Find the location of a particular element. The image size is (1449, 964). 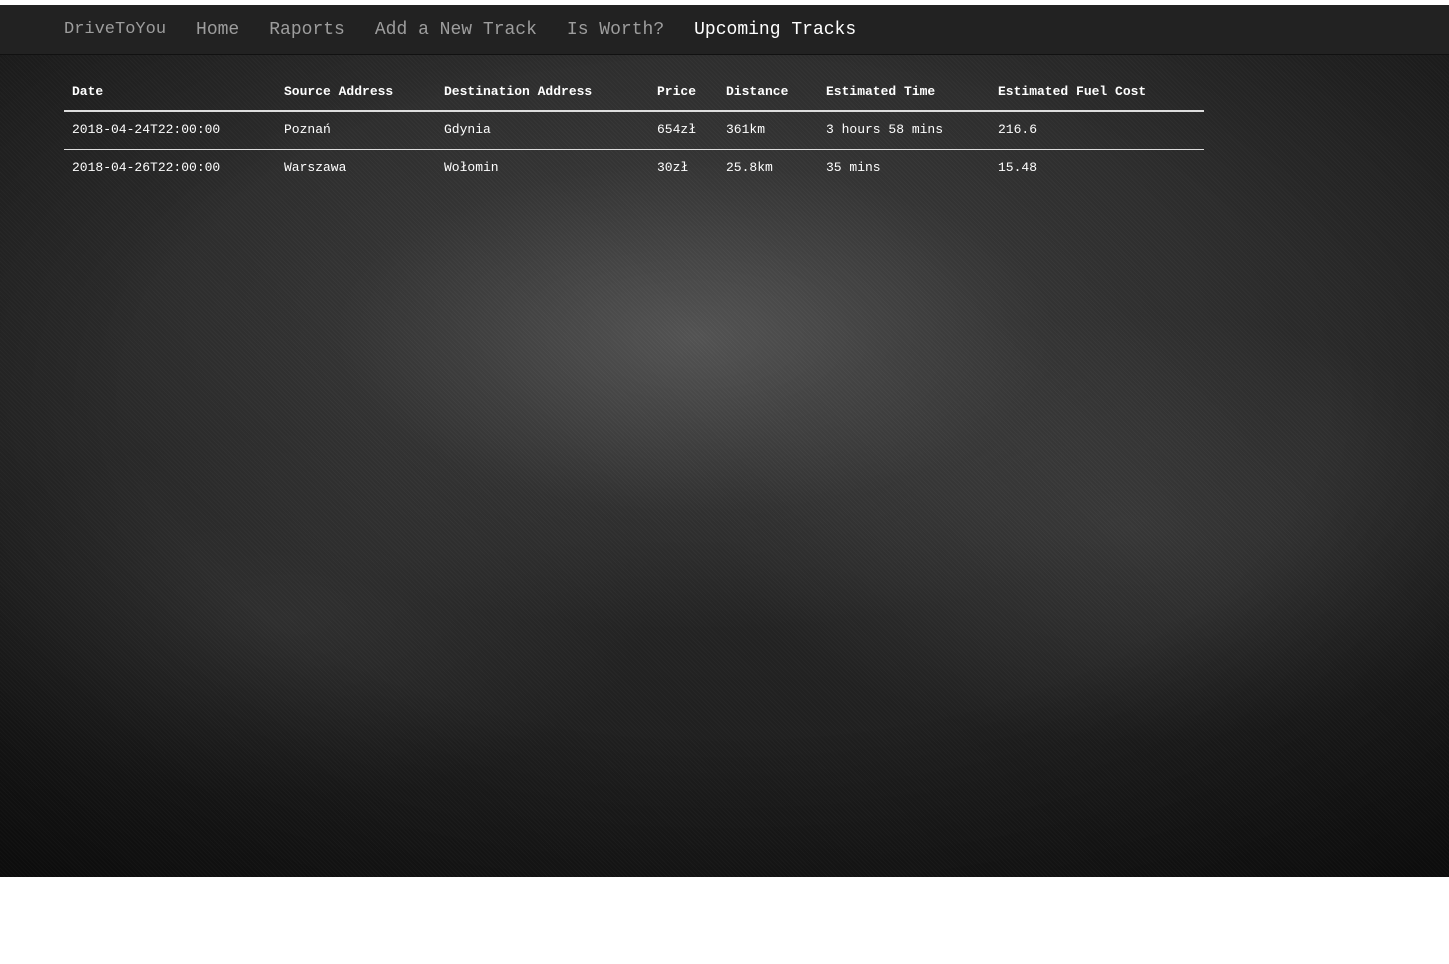

header-estimated-time: Estimated Time is located at coordinates (904, 93).